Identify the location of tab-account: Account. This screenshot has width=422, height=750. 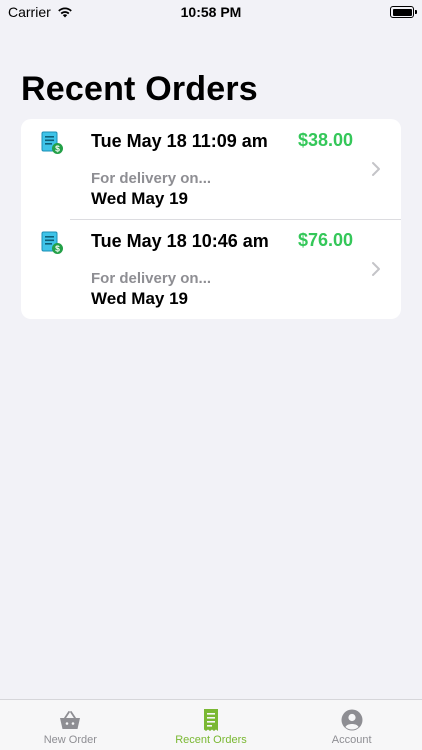
(351, 725).